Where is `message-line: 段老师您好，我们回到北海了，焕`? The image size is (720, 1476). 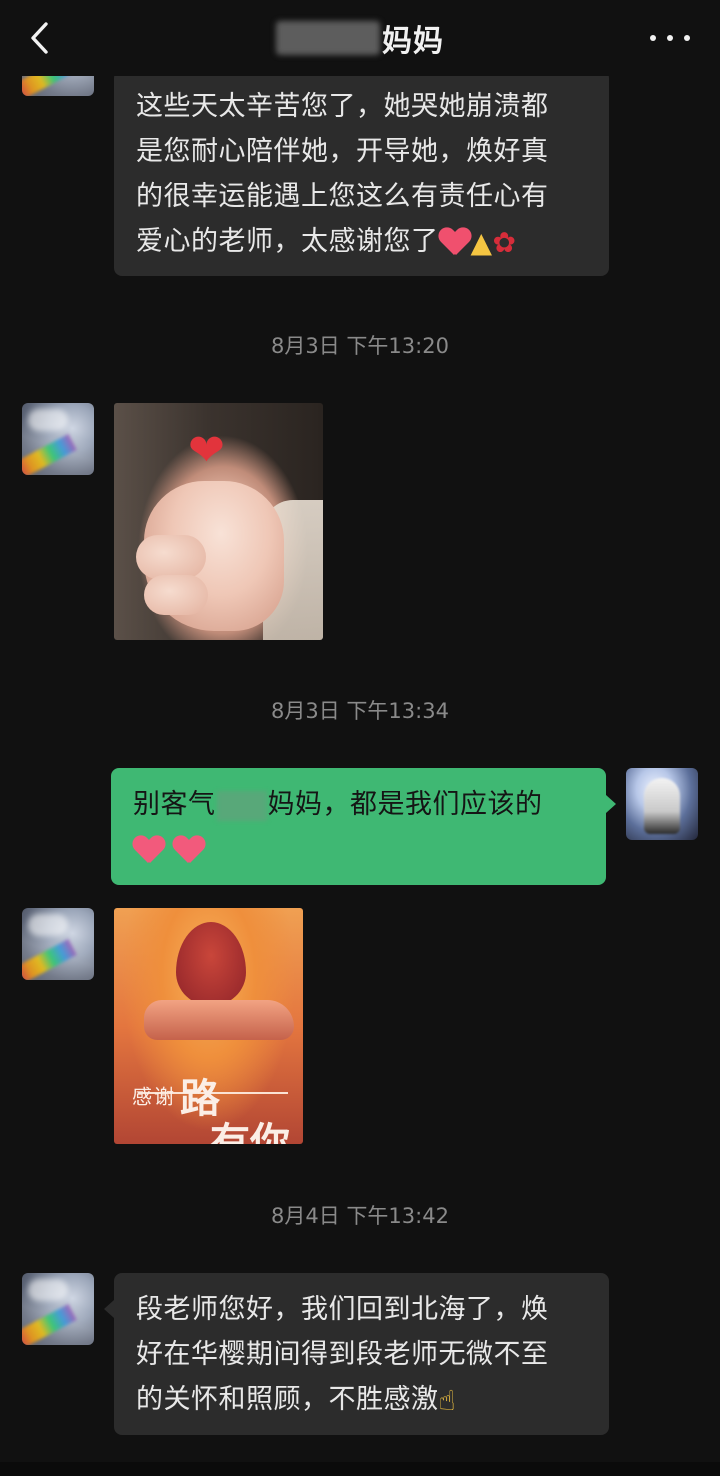
message-line: 段老师您好，我们回到北海了，焕 is located at coordinates (342, 1309).